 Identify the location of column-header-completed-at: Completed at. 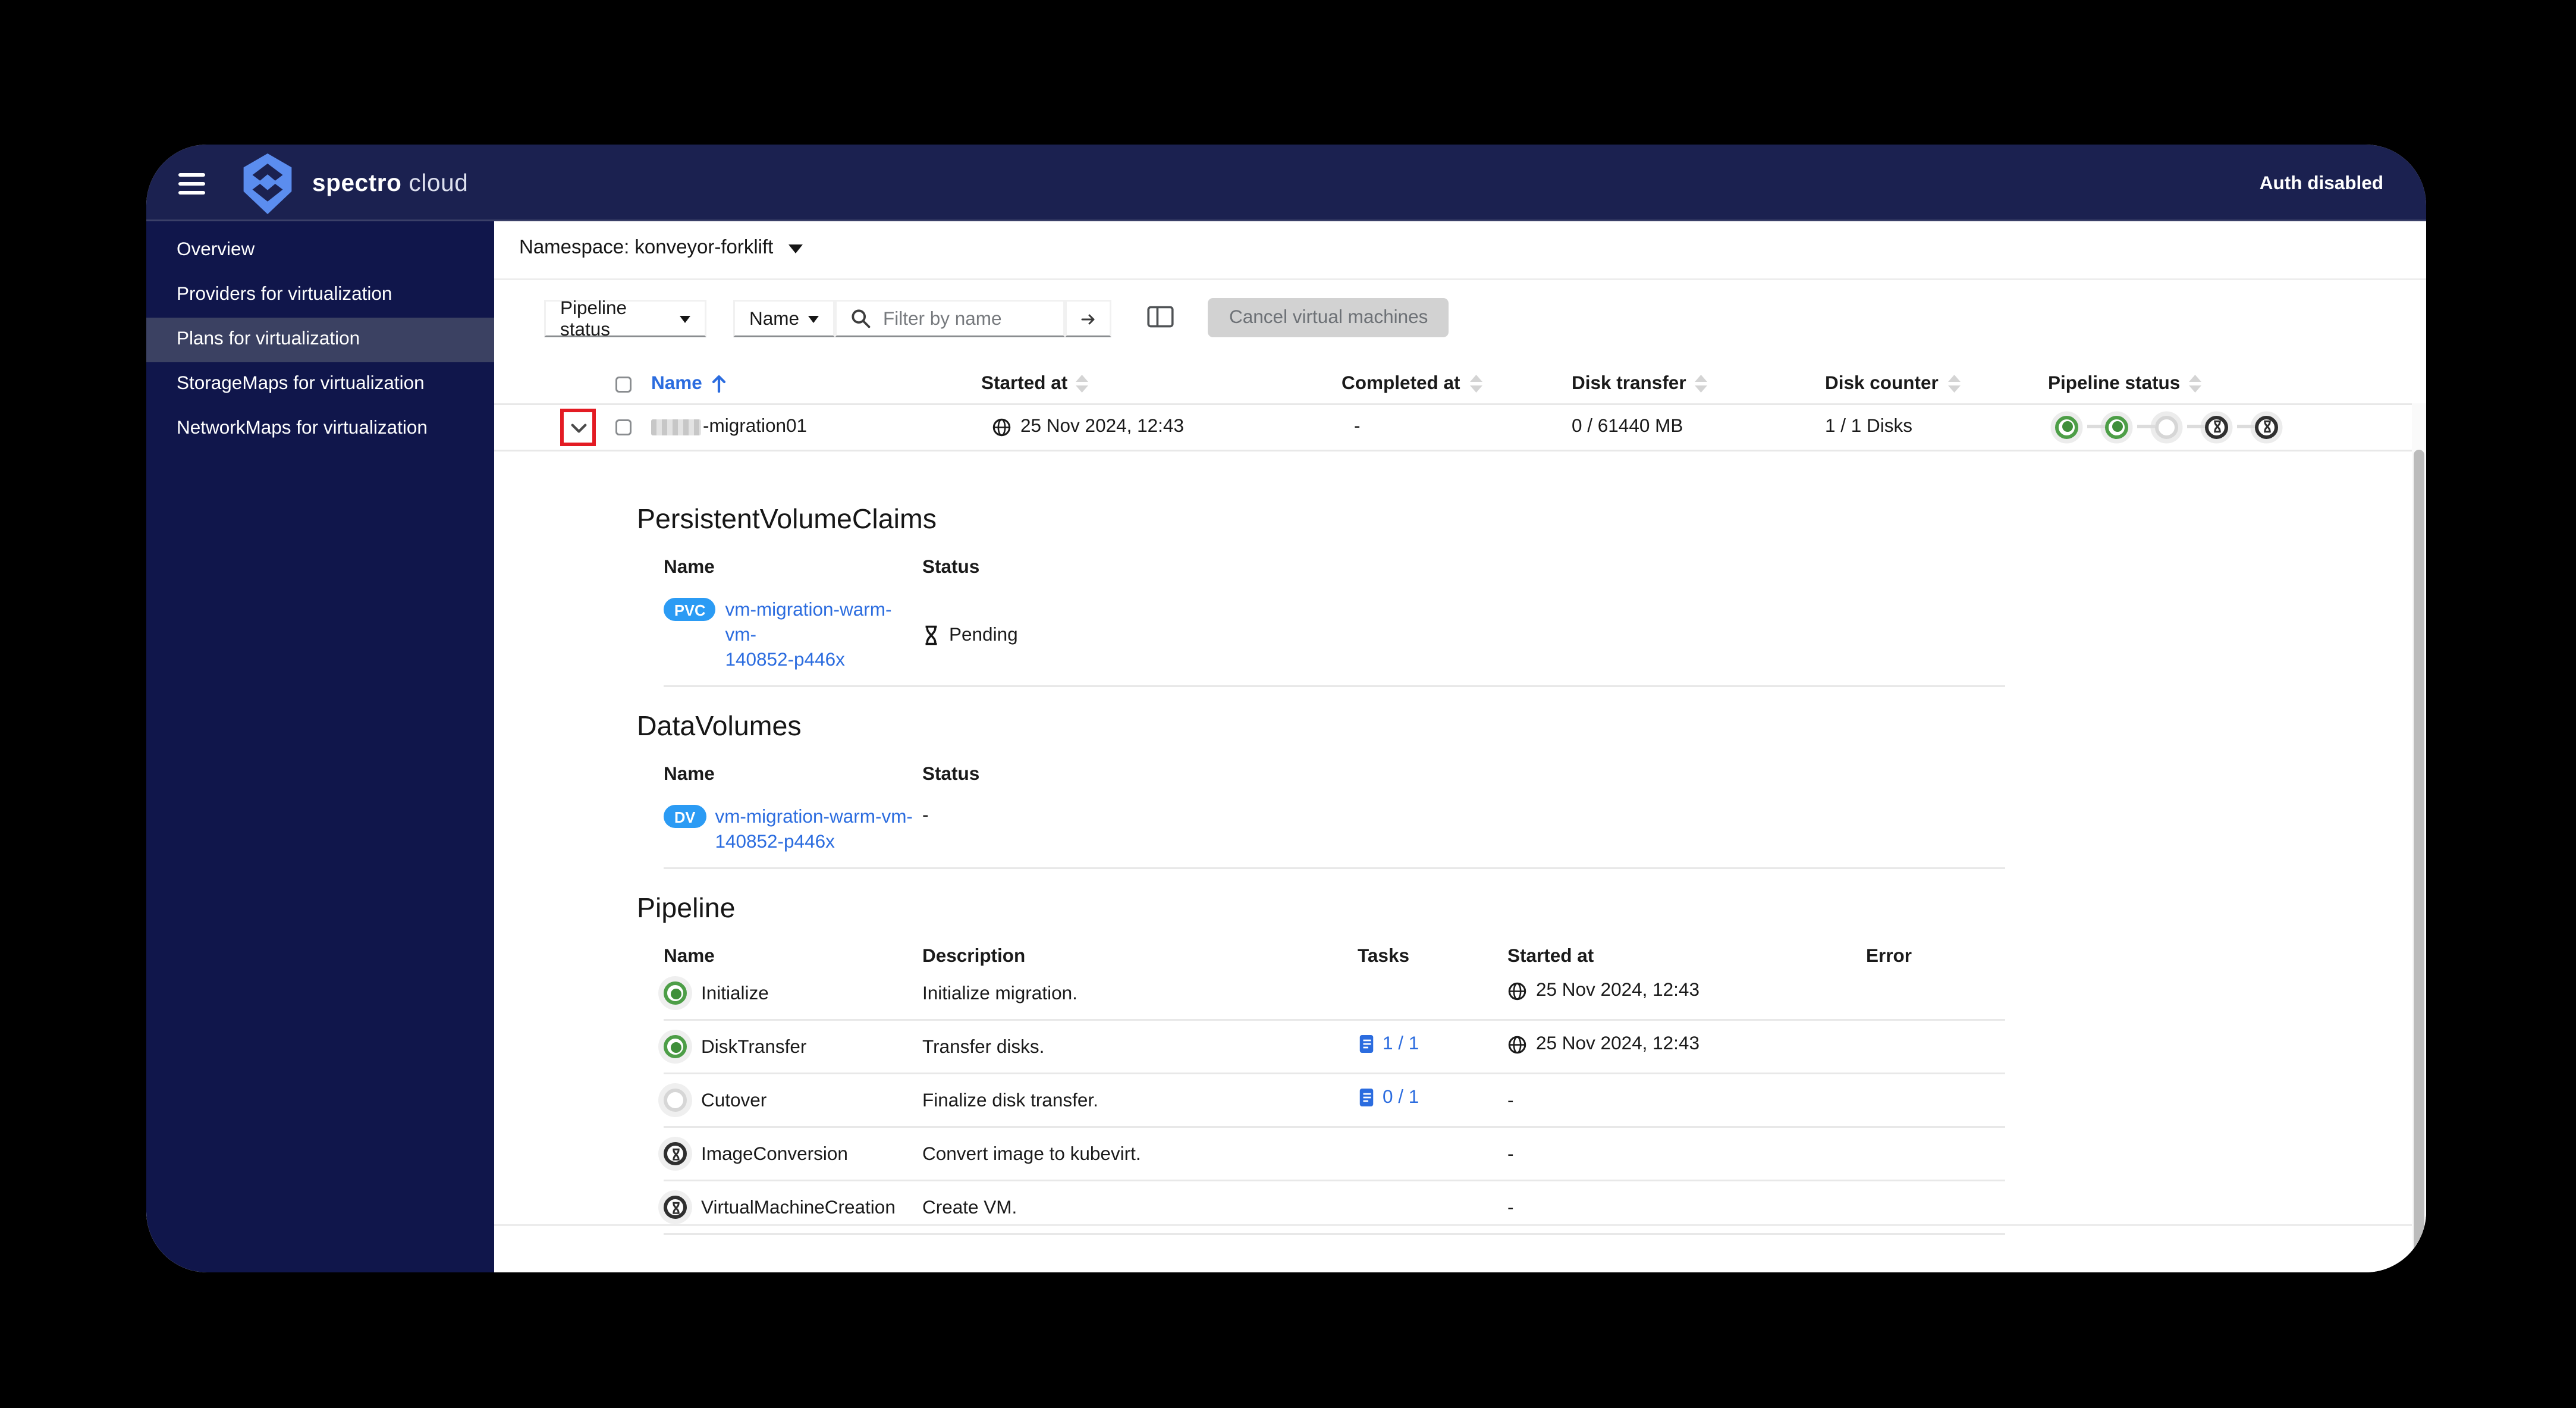
(1412, 383).